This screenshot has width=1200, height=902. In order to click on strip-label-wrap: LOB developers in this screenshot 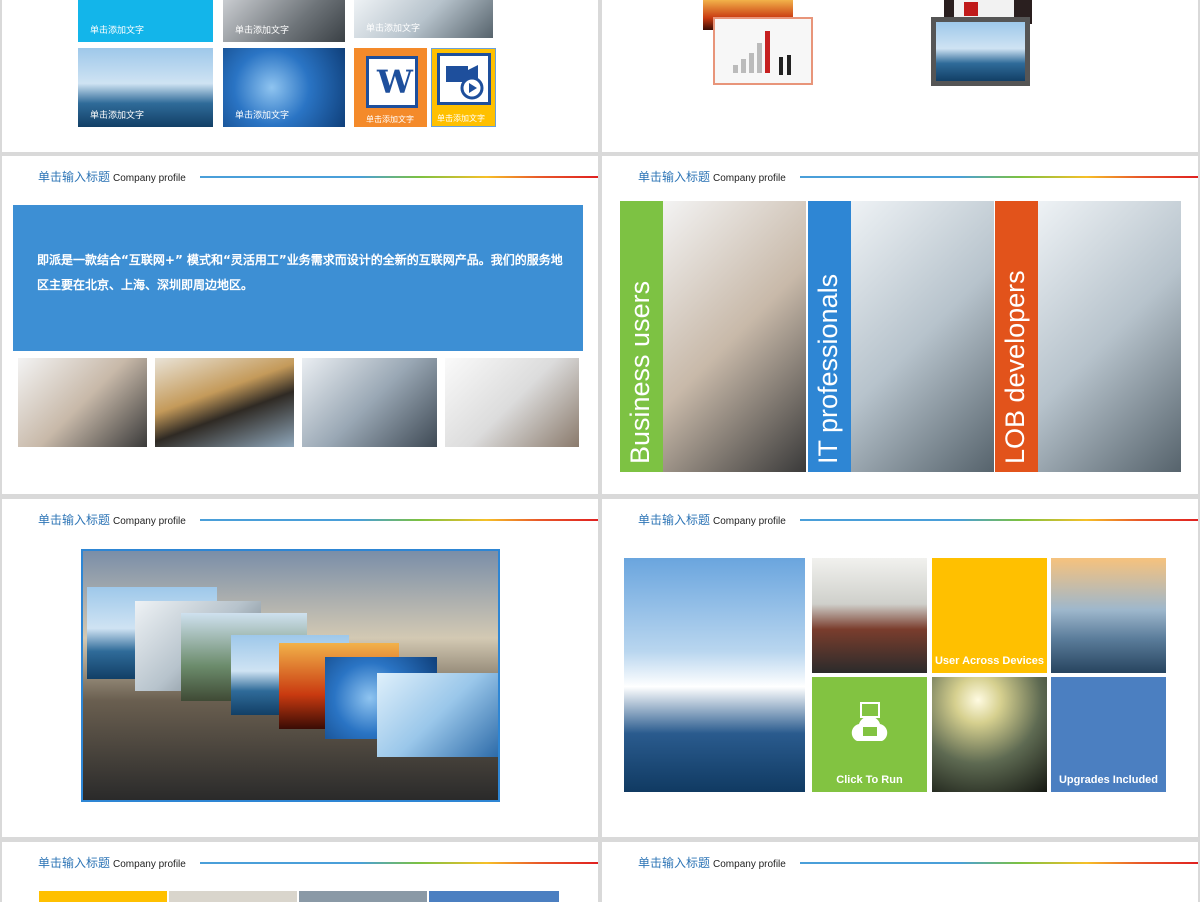, I will do `click(1016, 334)`.